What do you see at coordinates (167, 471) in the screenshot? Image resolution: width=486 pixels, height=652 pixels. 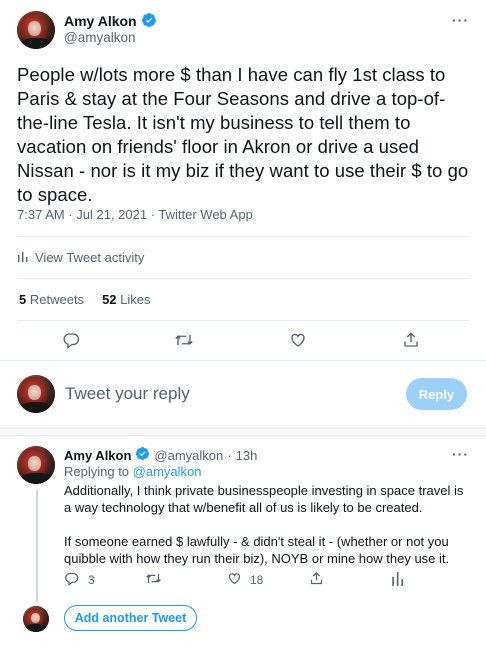 I see `replying-to-link: @amyalkon` at bounding box center [167, 471].